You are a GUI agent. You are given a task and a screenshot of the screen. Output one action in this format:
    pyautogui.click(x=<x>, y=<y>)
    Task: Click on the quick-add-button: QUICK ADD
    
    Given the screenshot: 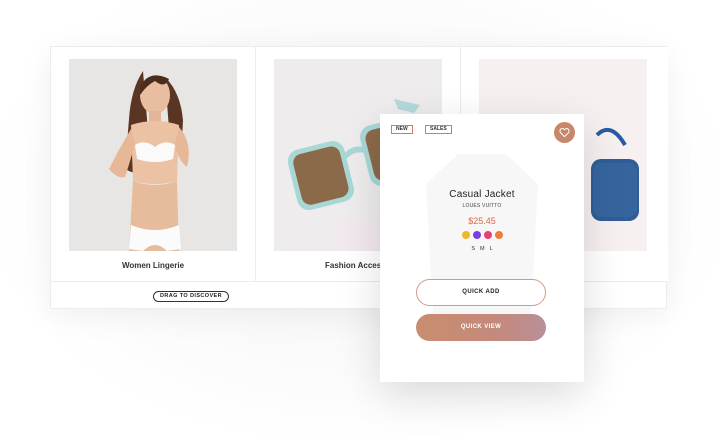 What is the action you would take?
    pyautogui.click(x=481, y=292)
    